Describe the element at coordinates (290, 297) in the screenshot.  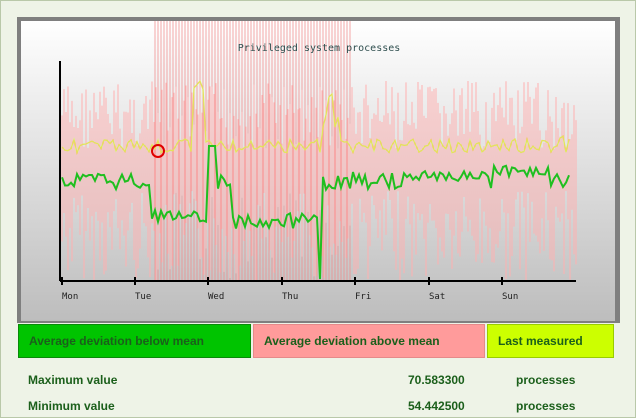
I see `x-tick-label: Thu` at that location.